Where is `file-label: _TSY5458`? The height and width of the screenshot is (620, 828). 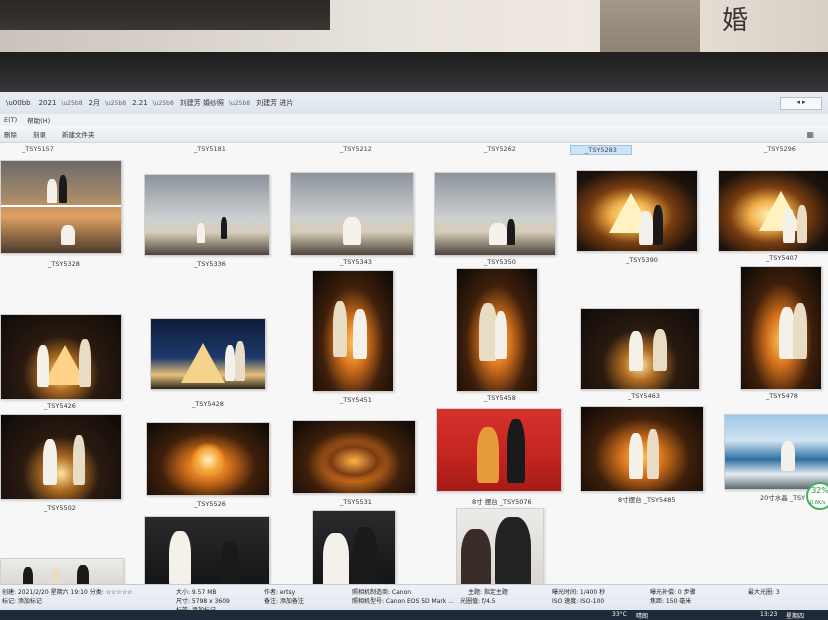 file-label: _TSY5458 is located at coordinates (500, 398).